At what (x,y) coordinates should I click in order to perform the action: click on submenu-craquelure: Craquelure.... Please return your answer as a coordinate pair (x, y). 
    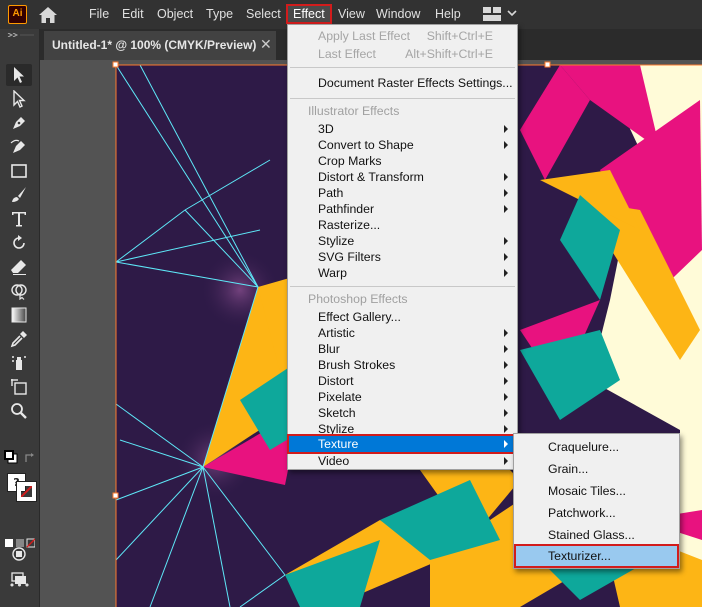
    Looking at the image, I should click on (596, 447).